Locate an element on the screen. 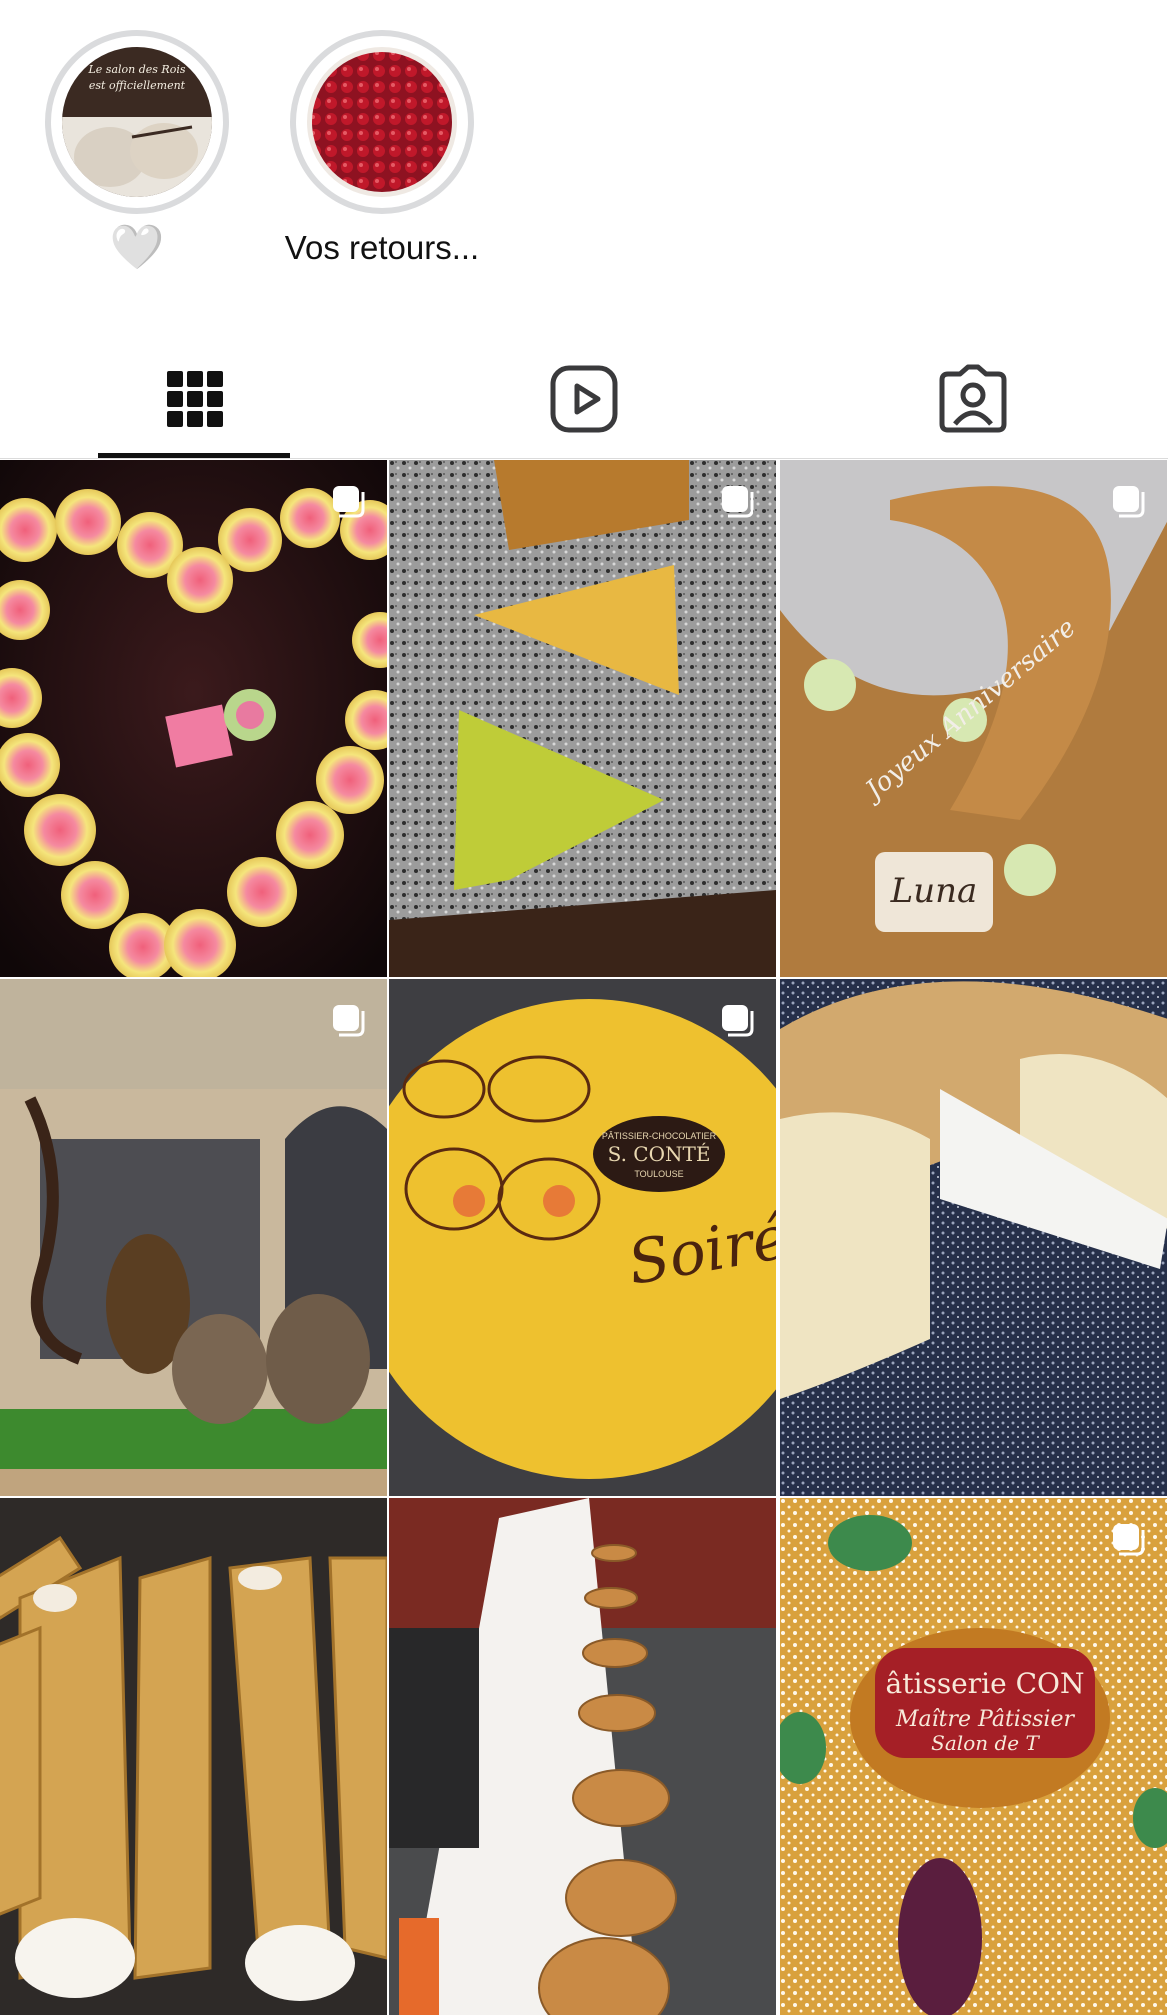  reels-icon is located at coordinates (583, 399).